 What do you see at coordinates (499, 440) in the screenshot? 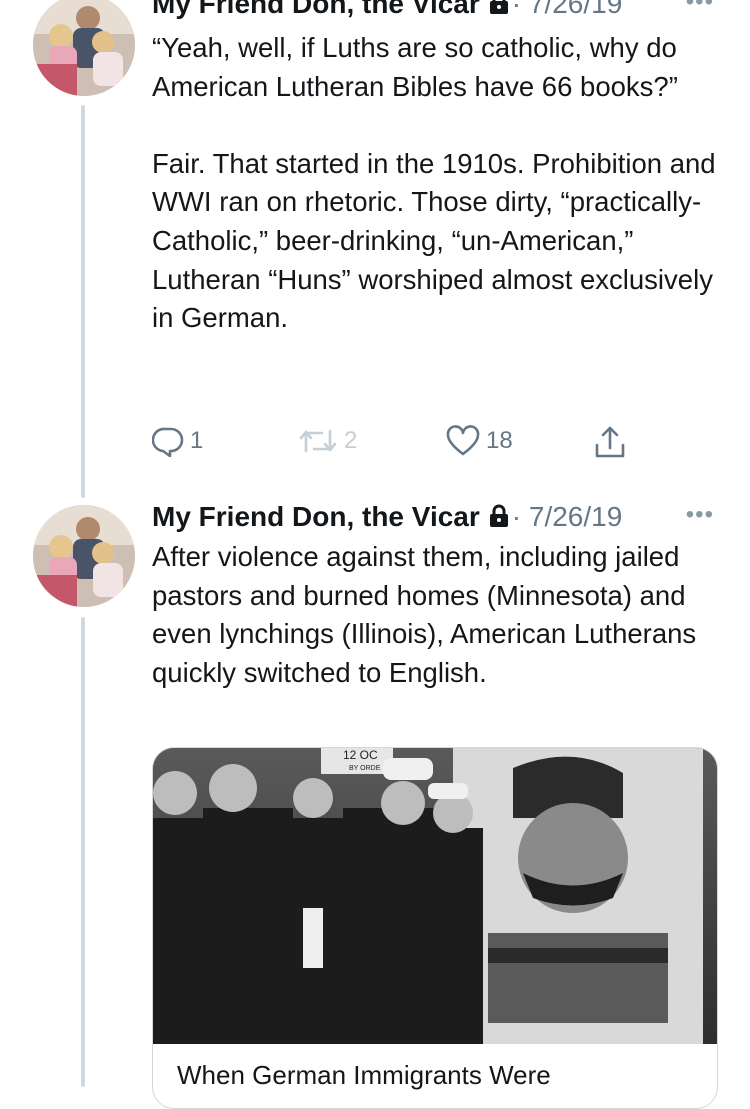
I see `like-count: 18` at bounding box center [499, 440].